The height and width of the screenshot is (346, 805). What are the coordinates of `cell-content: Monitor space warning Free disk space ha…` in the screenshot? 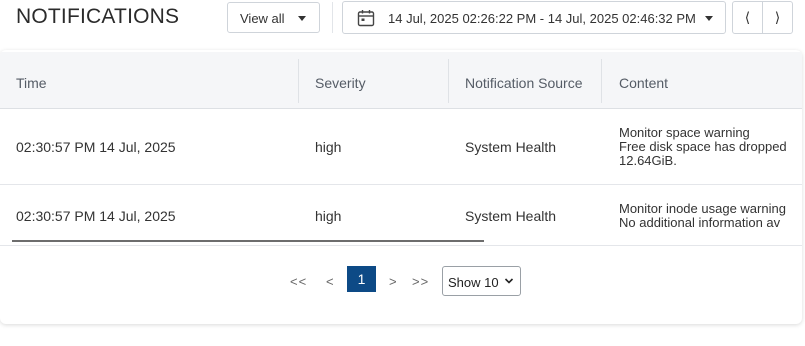 It's located at (710, 147).